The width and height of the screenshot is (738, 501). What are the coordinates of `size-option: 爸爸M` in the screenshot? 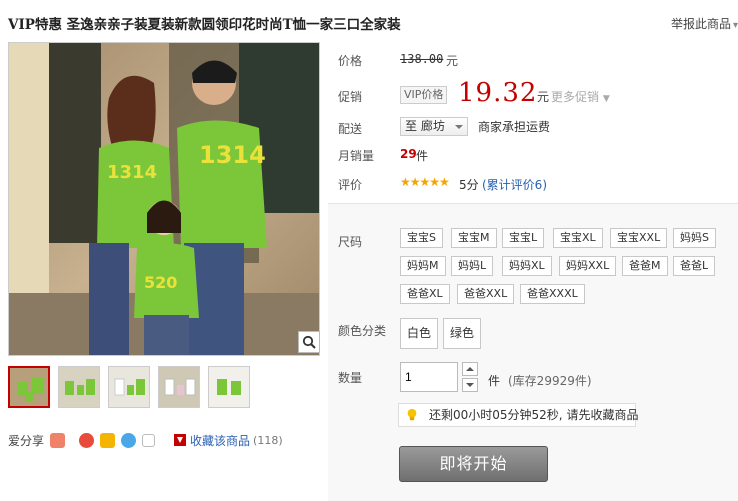 It's located at (645, 266).